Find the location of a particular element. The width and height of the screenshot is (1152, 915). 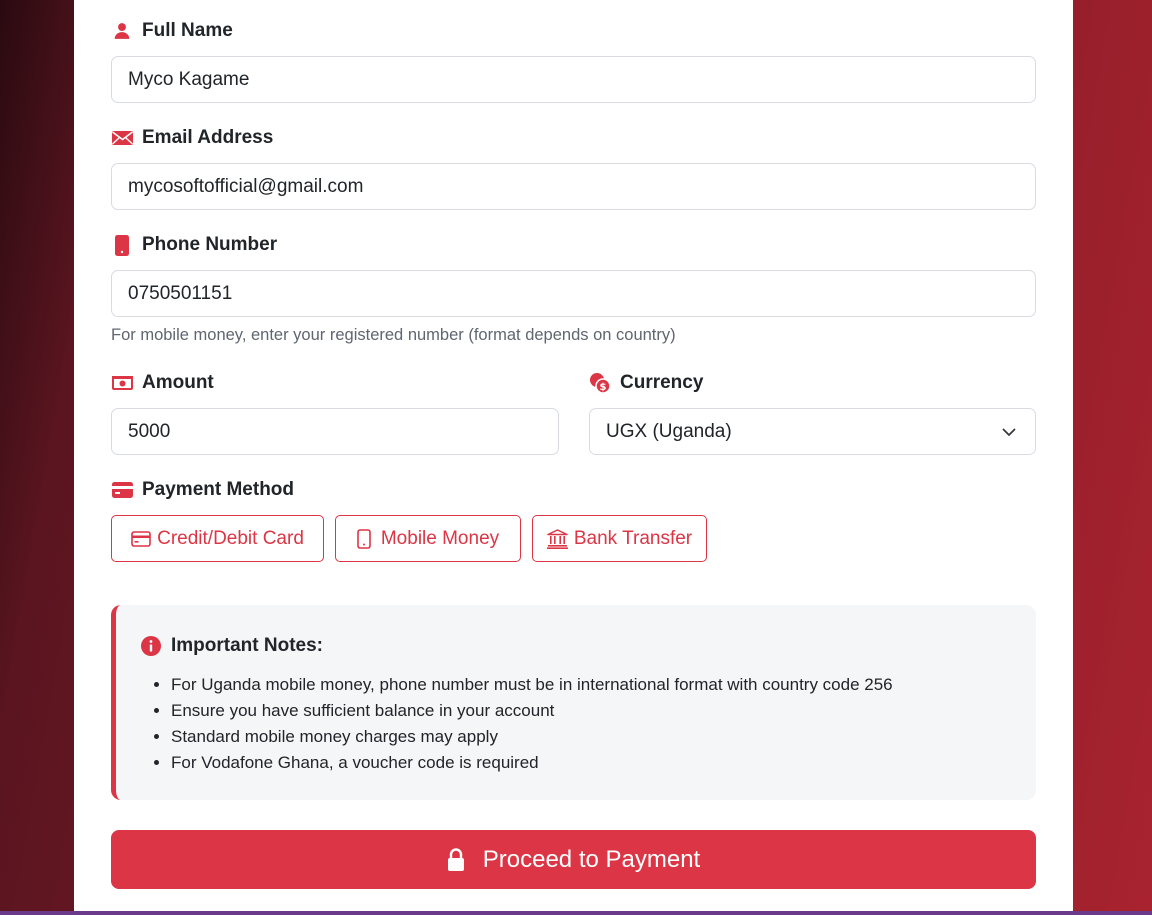

amount-value: 5000 is located at coordinates (149, 431).